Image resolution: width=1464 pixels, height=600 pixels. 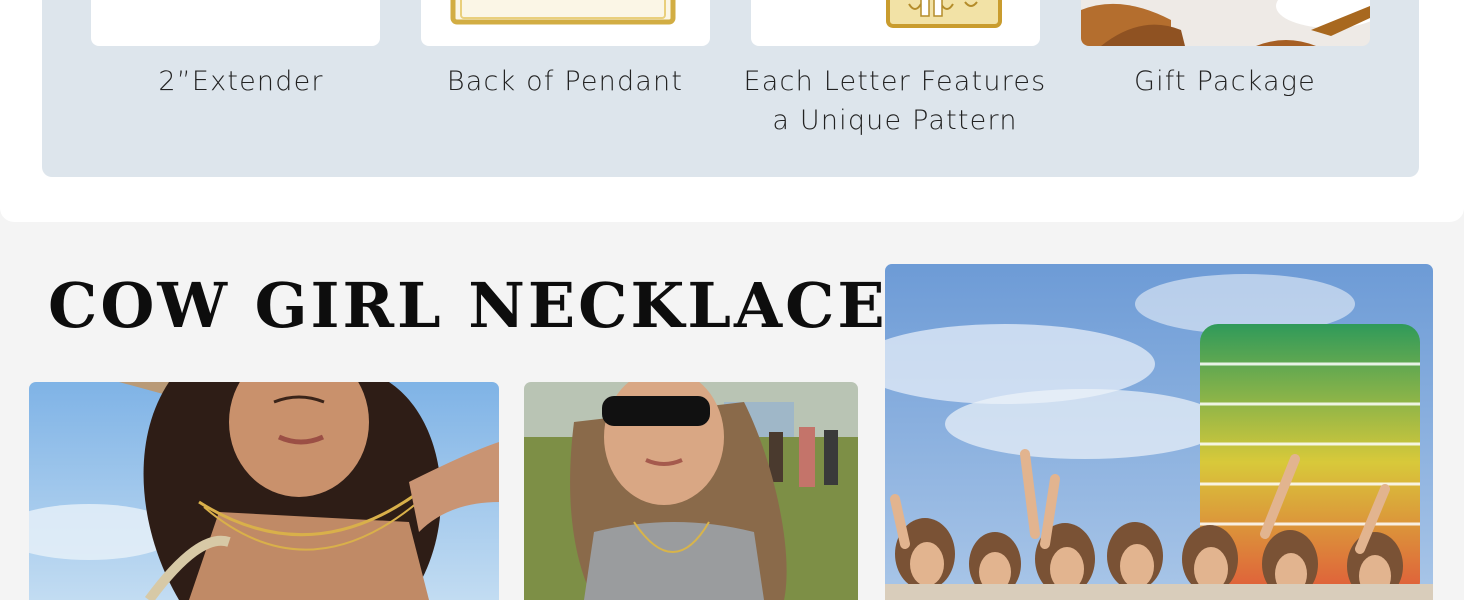 I want to click on letter-pendant-image, so click(x=895, y=23).